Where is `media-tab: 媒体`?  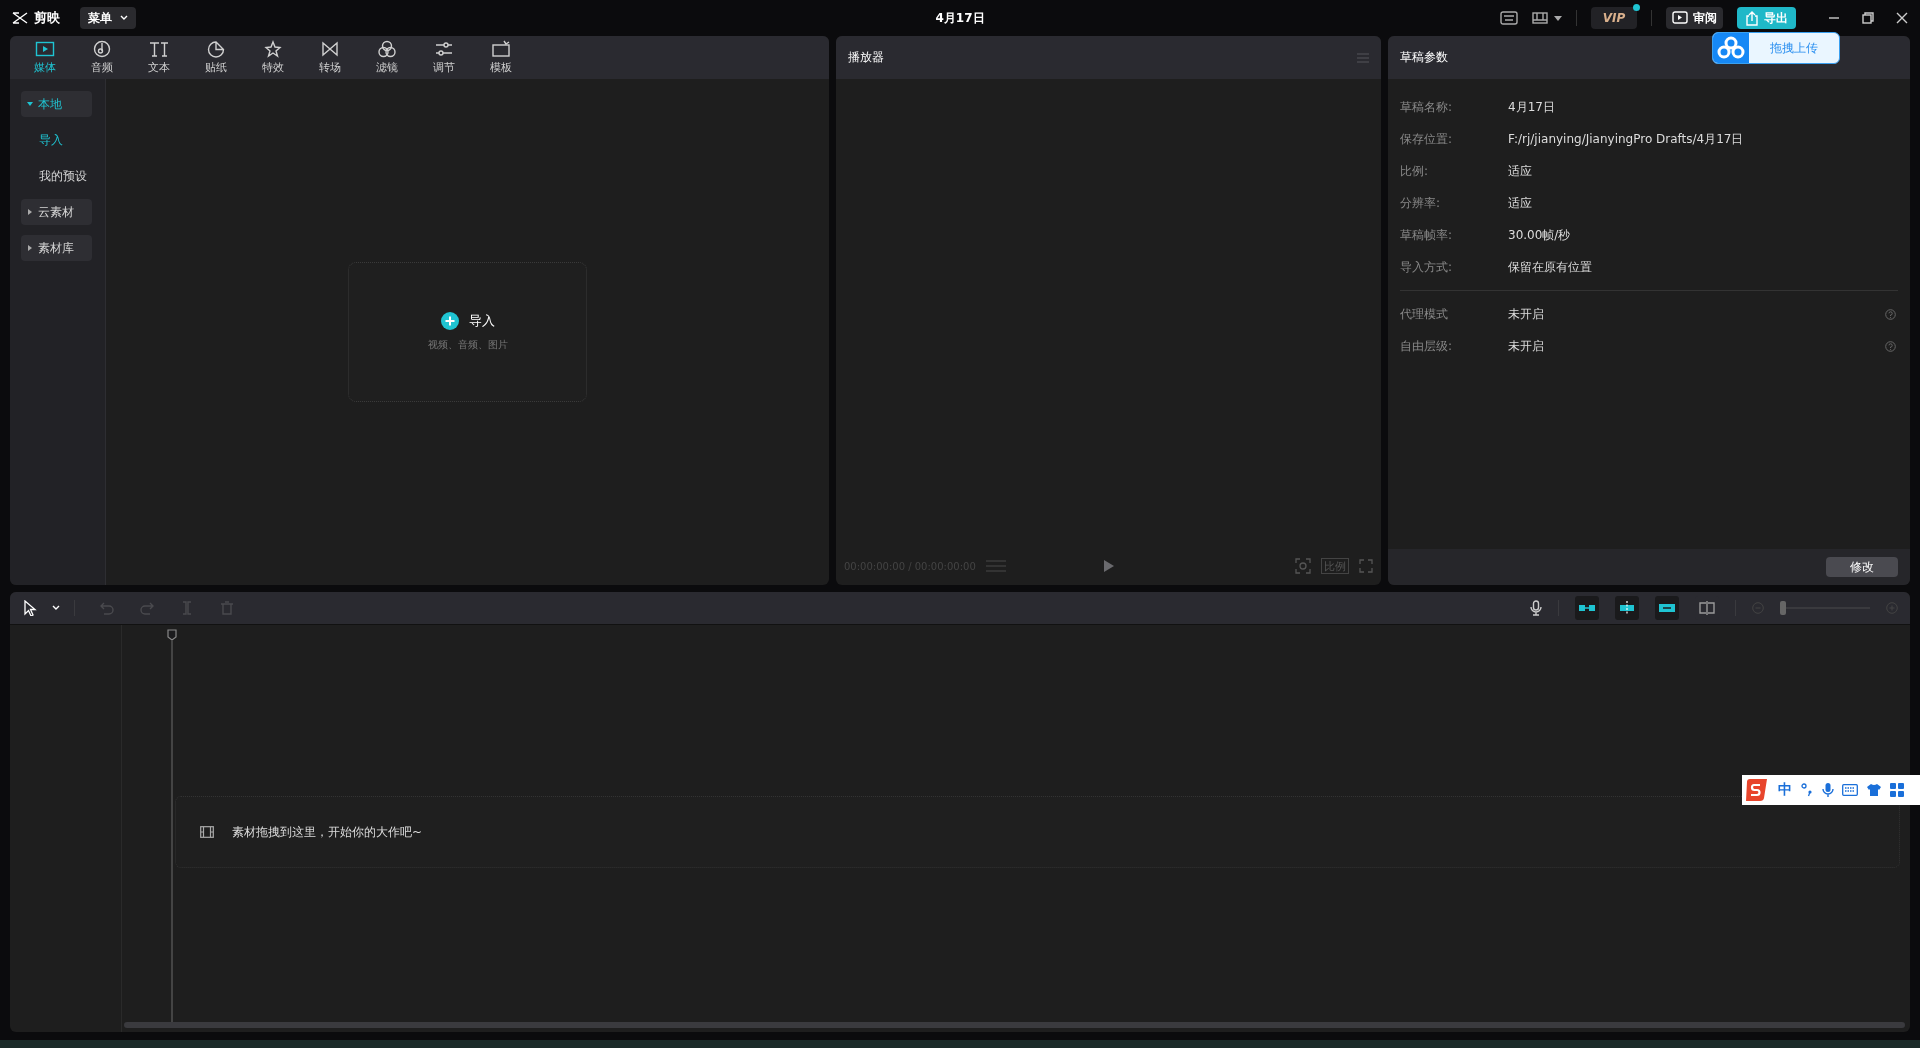
media-tab: 媒体 is located at coordinates (44, 57).